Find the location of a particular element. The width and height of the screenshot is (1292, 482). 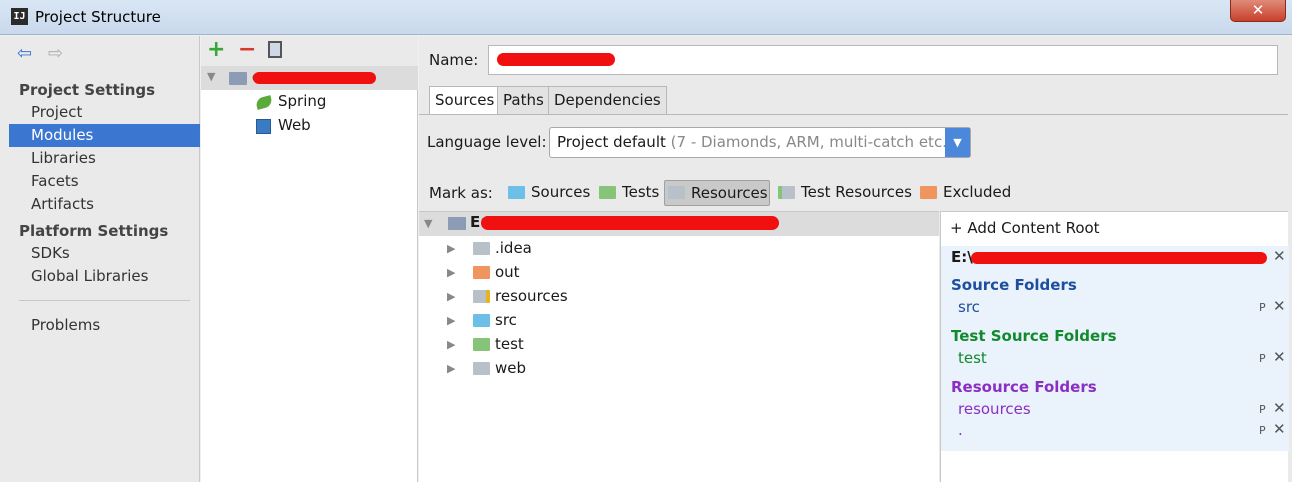

tree-item-idea: ▶ .idea is located at coordinates (597, 249).